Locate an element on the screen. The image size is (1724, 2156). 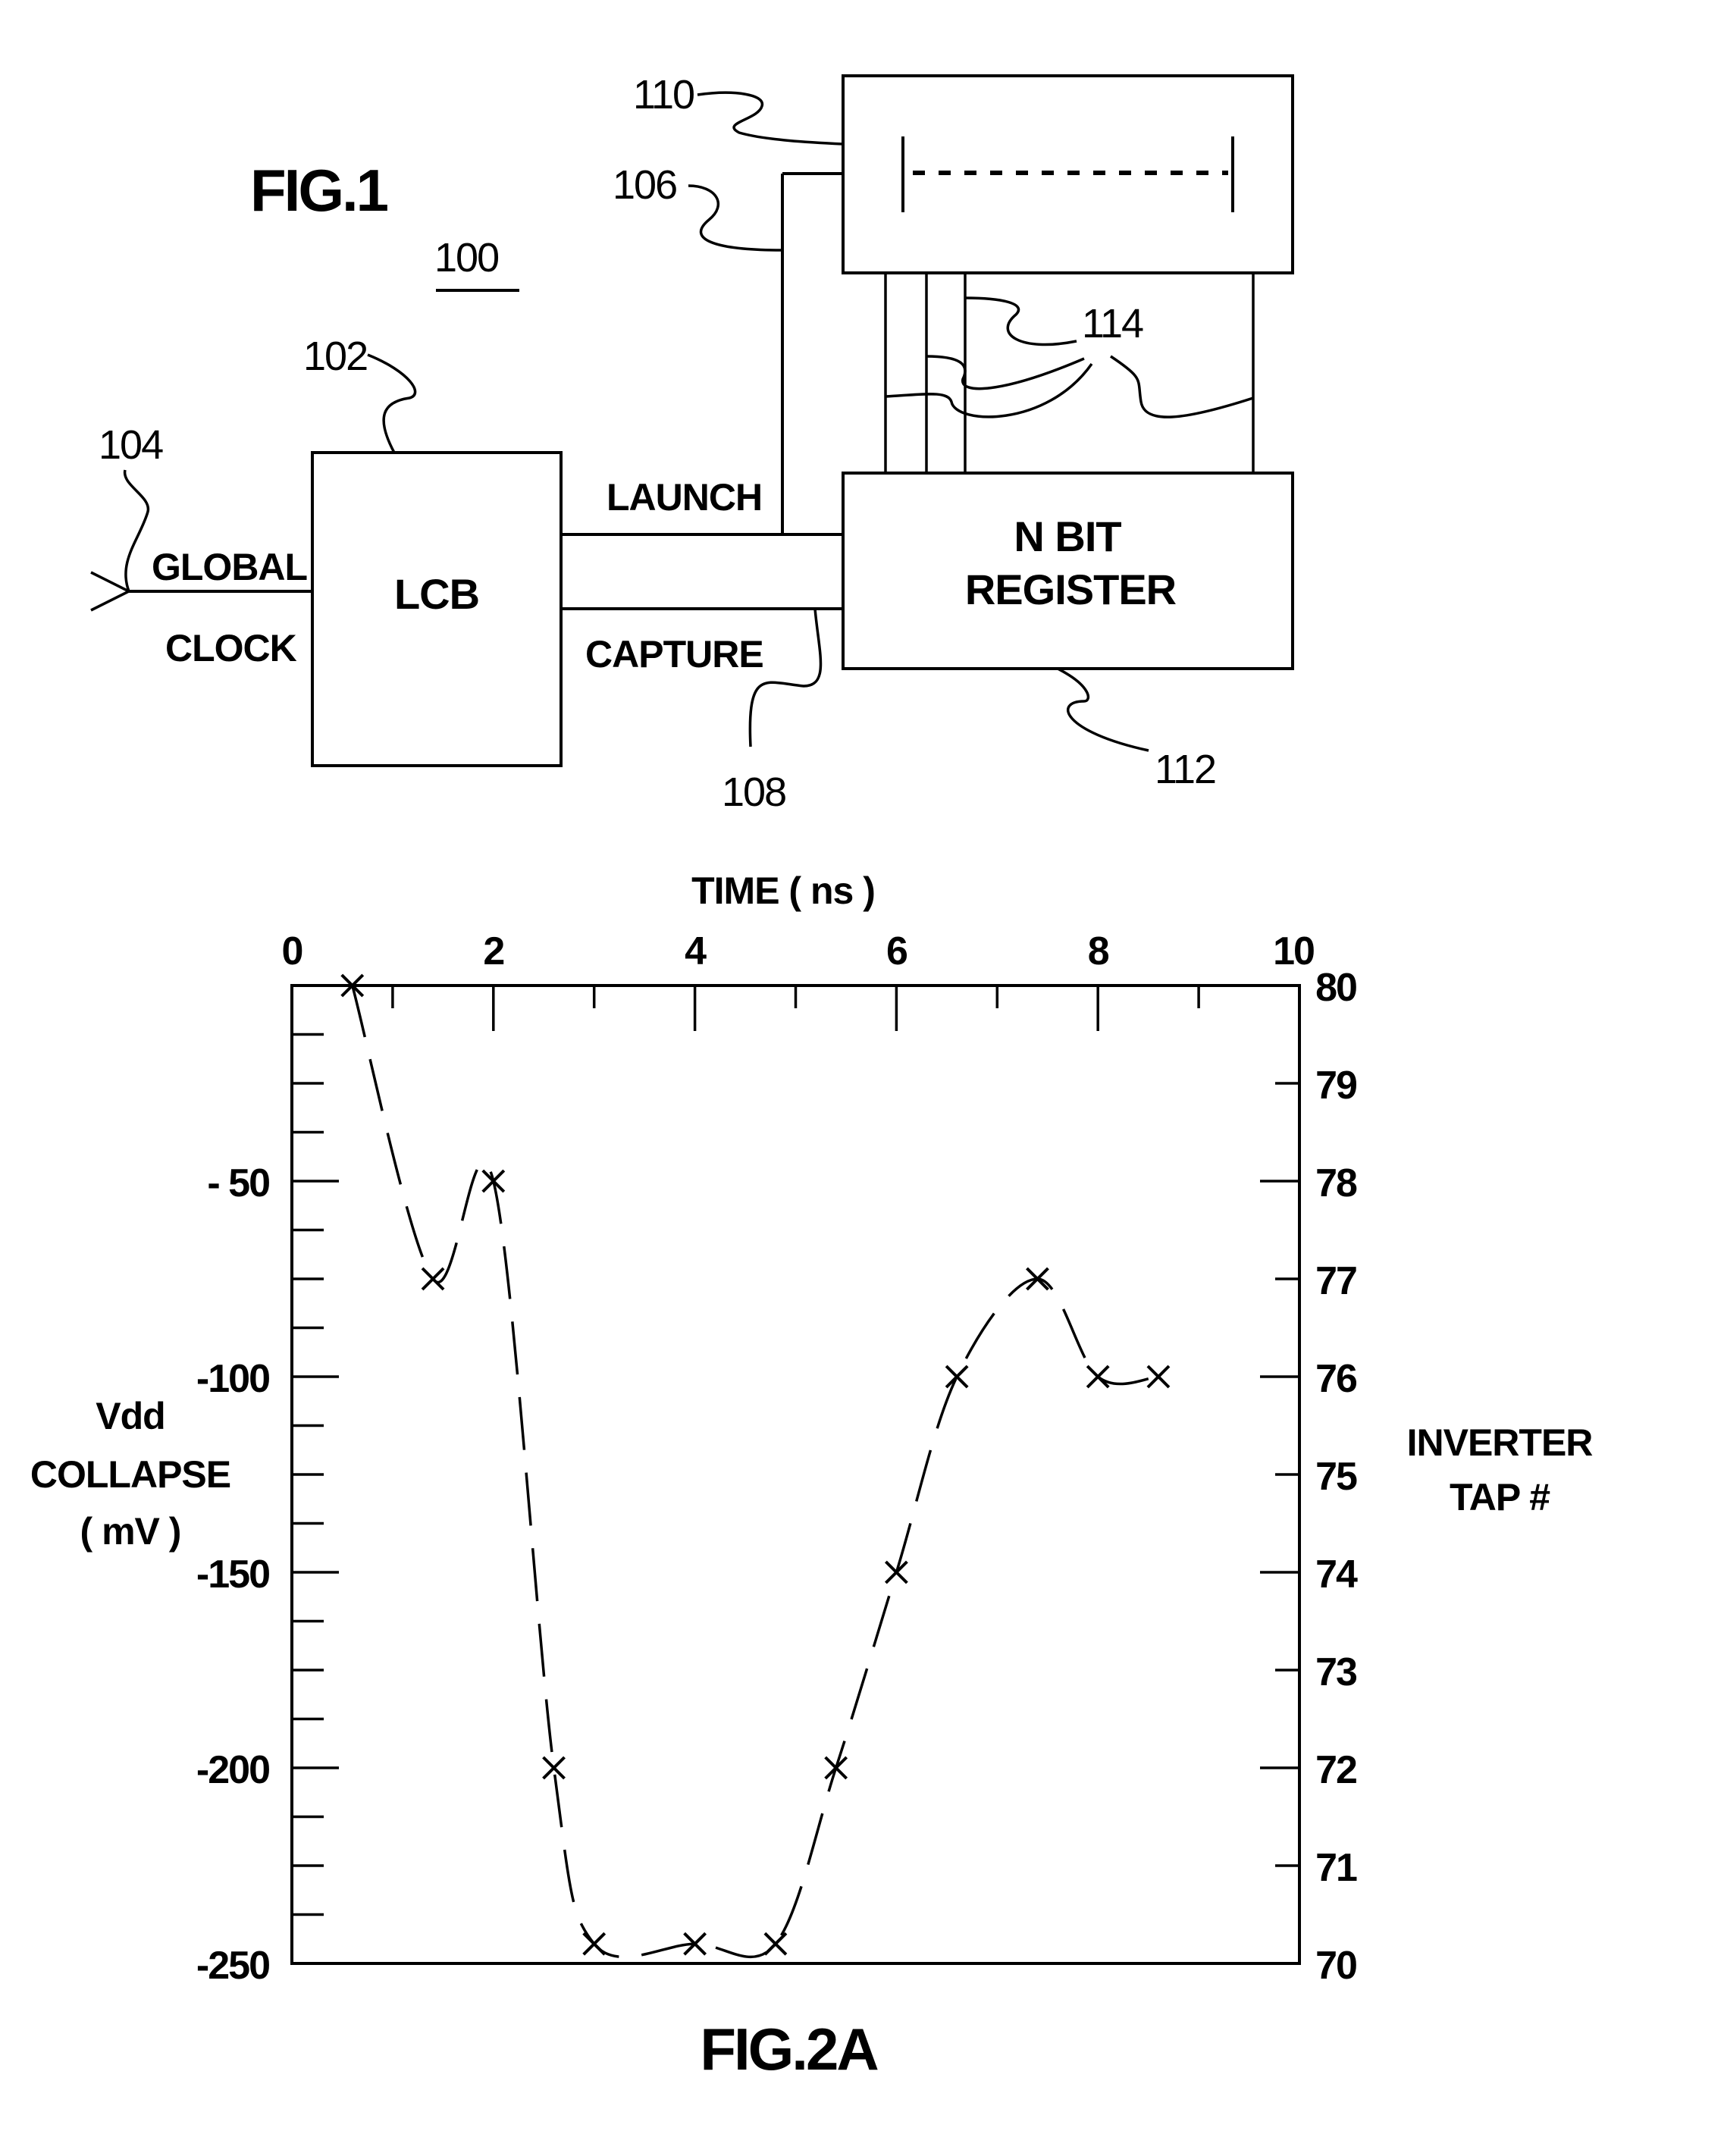
right-tick-label: 70 is located at coordinates (1335, 1966).